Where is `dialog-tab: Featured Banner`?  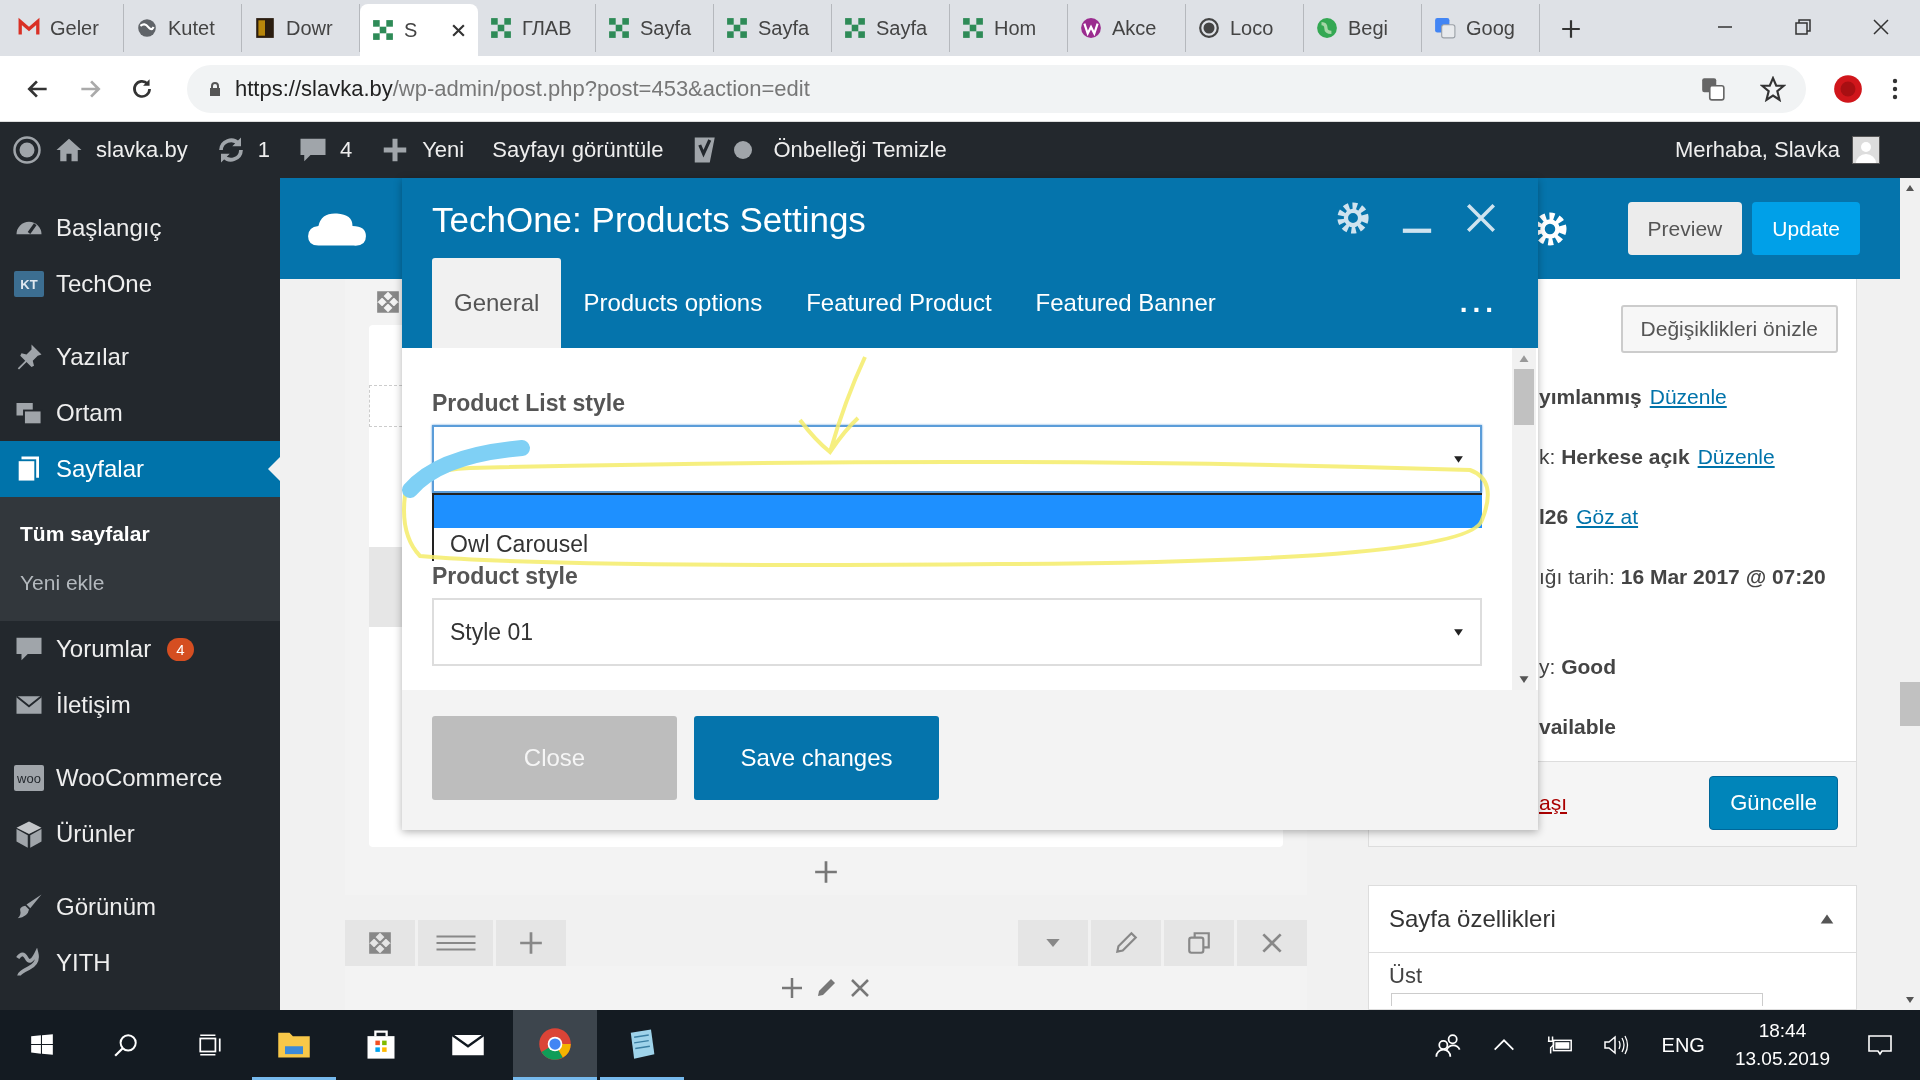
dialog-tab: Featured Banner is located at coordinates (1125, 303).